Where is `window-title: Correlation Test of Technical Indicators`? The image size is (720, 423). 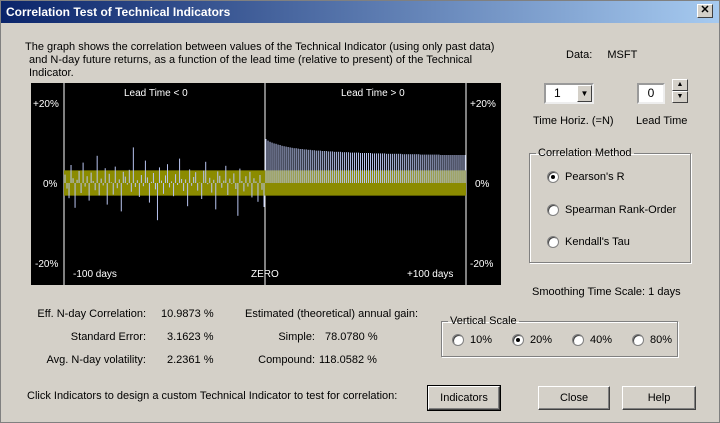 window-title: Correlation Test of Technical Indicators is located at coordinates (118, 12).